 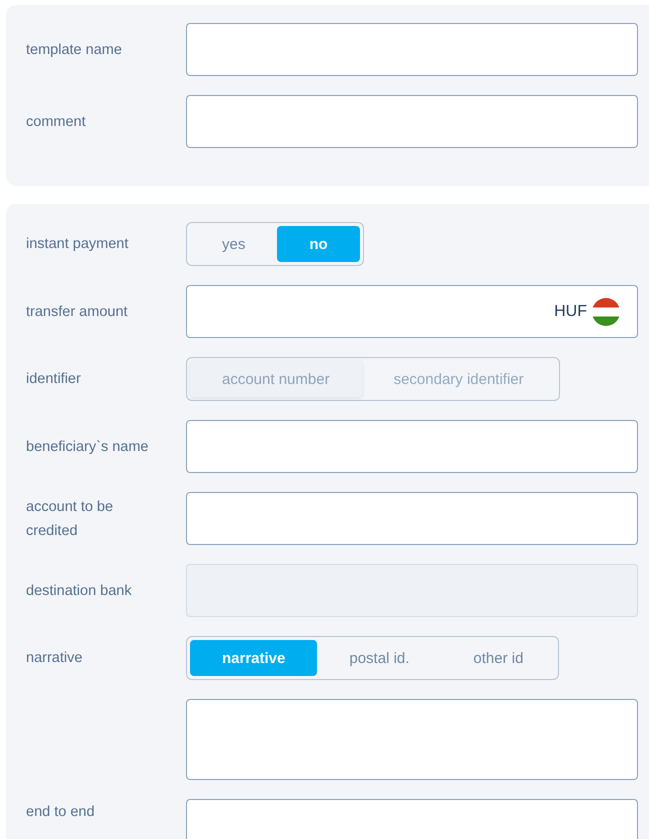 I want to click on field-label: transfer amount, so click(x=77, y=312).